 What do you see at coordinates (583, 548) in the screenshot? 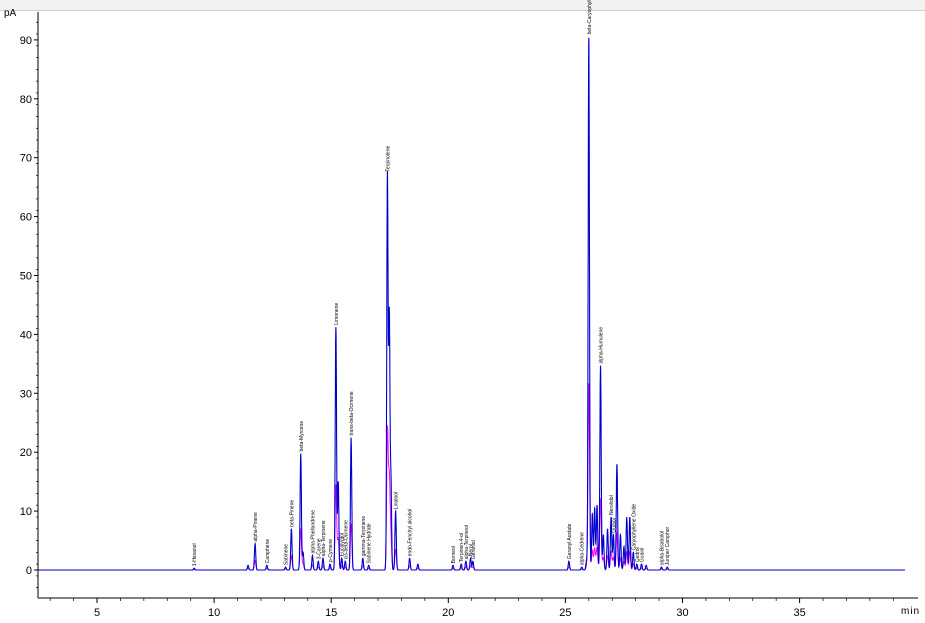
I see `peak-label: alpha-Cedrene` at bounding box center [583, 548].